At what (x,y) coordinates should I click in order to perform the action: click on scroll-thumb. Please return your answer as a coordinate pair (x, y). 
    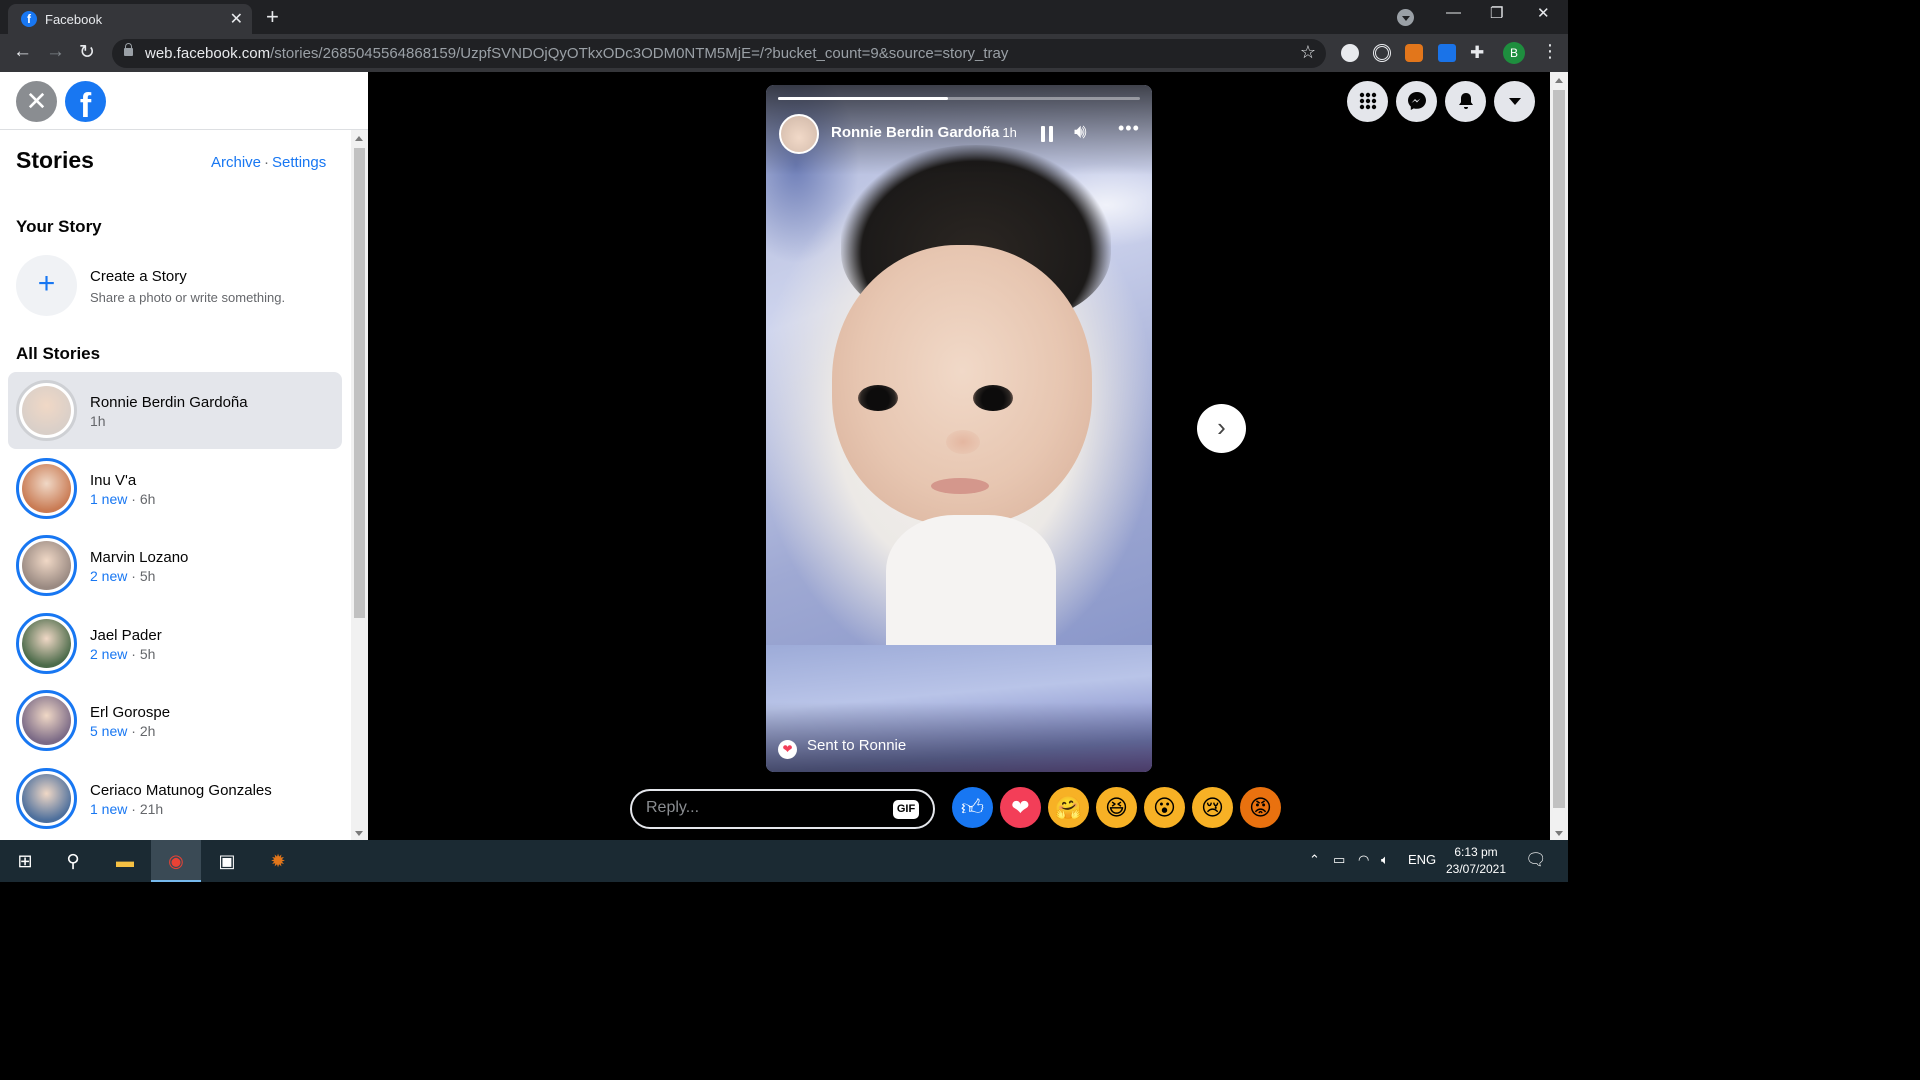
    Looking at the image, I should click on (359, 383).